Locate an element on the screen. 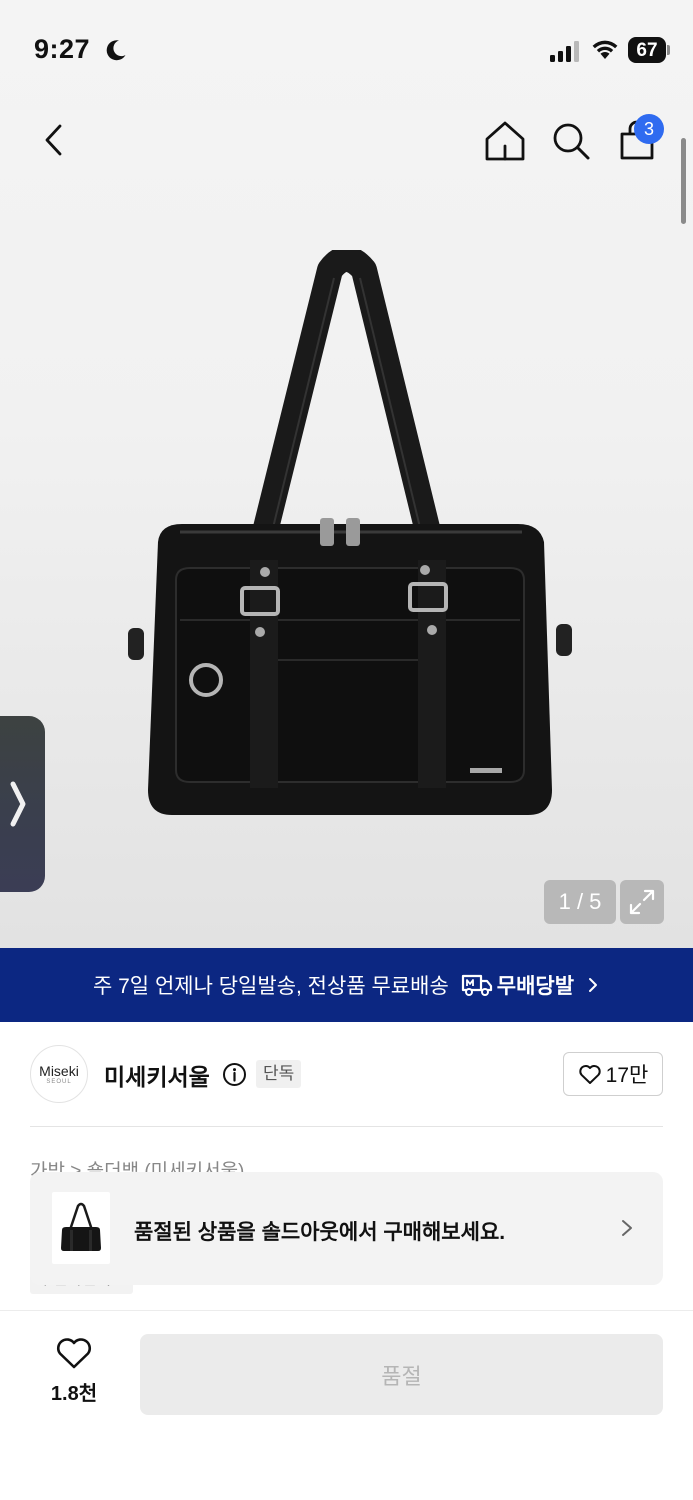 This screenshot has height=1500, width=693. shipping-banner: 주 7일 언제나 당일발송, 전상품 무료배송 무배당발 is located at coordinates (346, 985).